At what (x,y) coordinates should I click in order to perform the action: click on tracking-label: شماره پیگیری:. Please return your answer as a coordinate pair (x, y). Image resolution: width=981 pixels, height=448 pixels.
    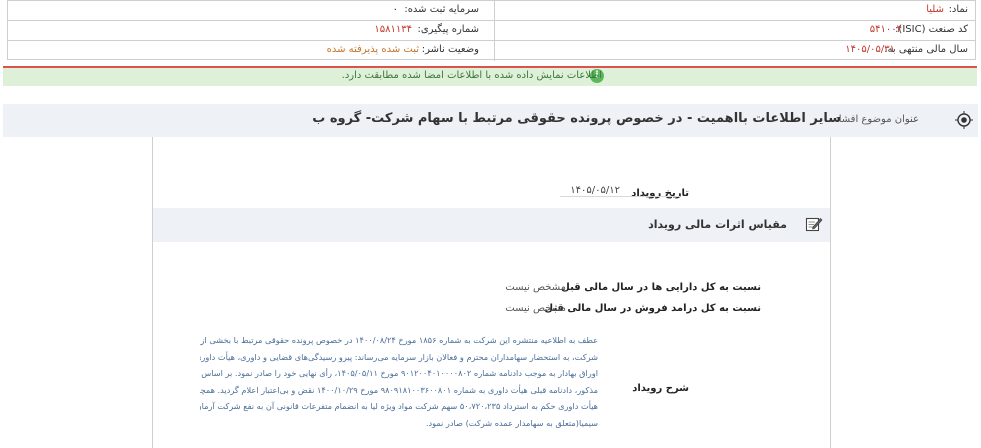
    Looking at the image, I should click on (448, 29).